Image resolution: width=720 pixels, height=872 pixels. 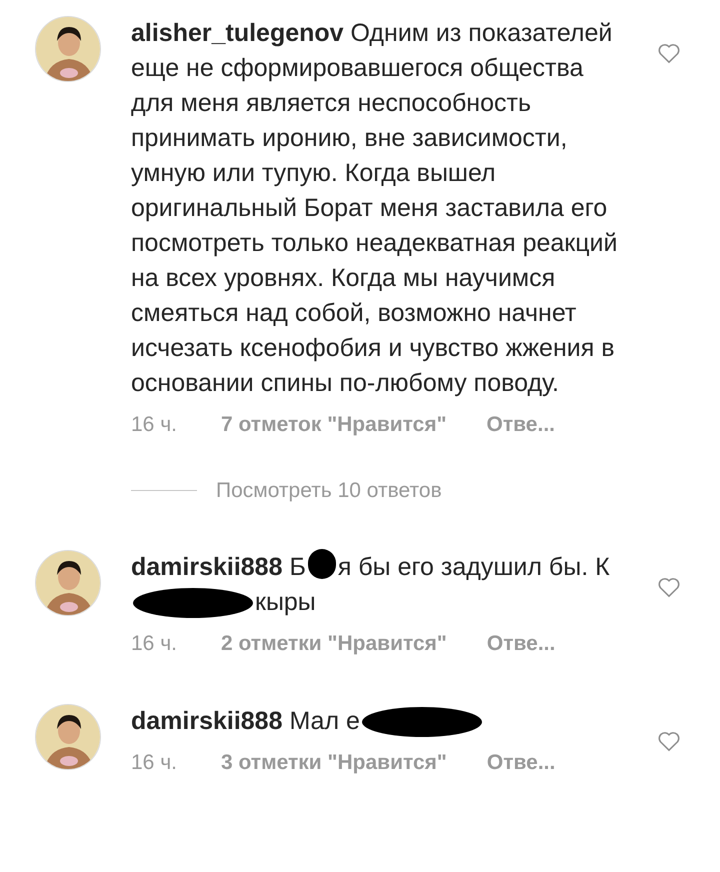 I want to click on comment-text: damirskii888 Б я бы его задушил бы. К кыры, so click(x=375, y=585).